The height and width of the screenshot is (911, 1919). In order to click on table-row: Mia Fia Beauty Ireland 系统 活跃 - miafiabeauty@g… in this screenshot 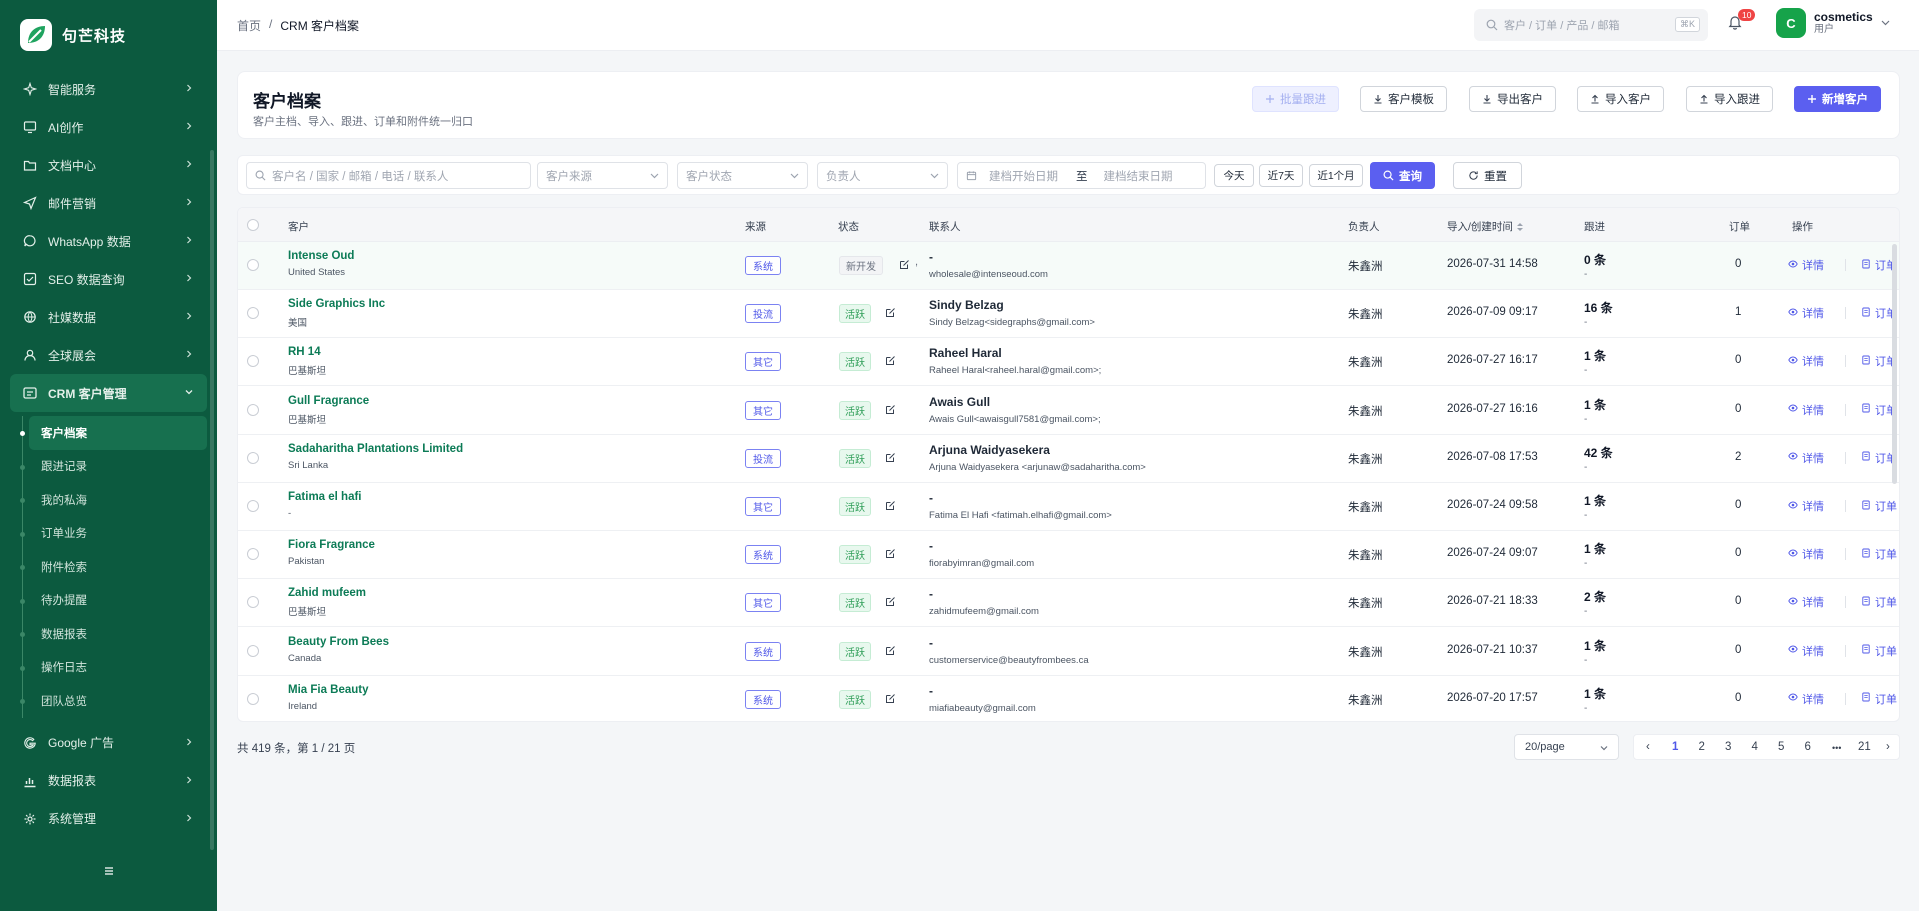, I will do `click(1068, 698)`.